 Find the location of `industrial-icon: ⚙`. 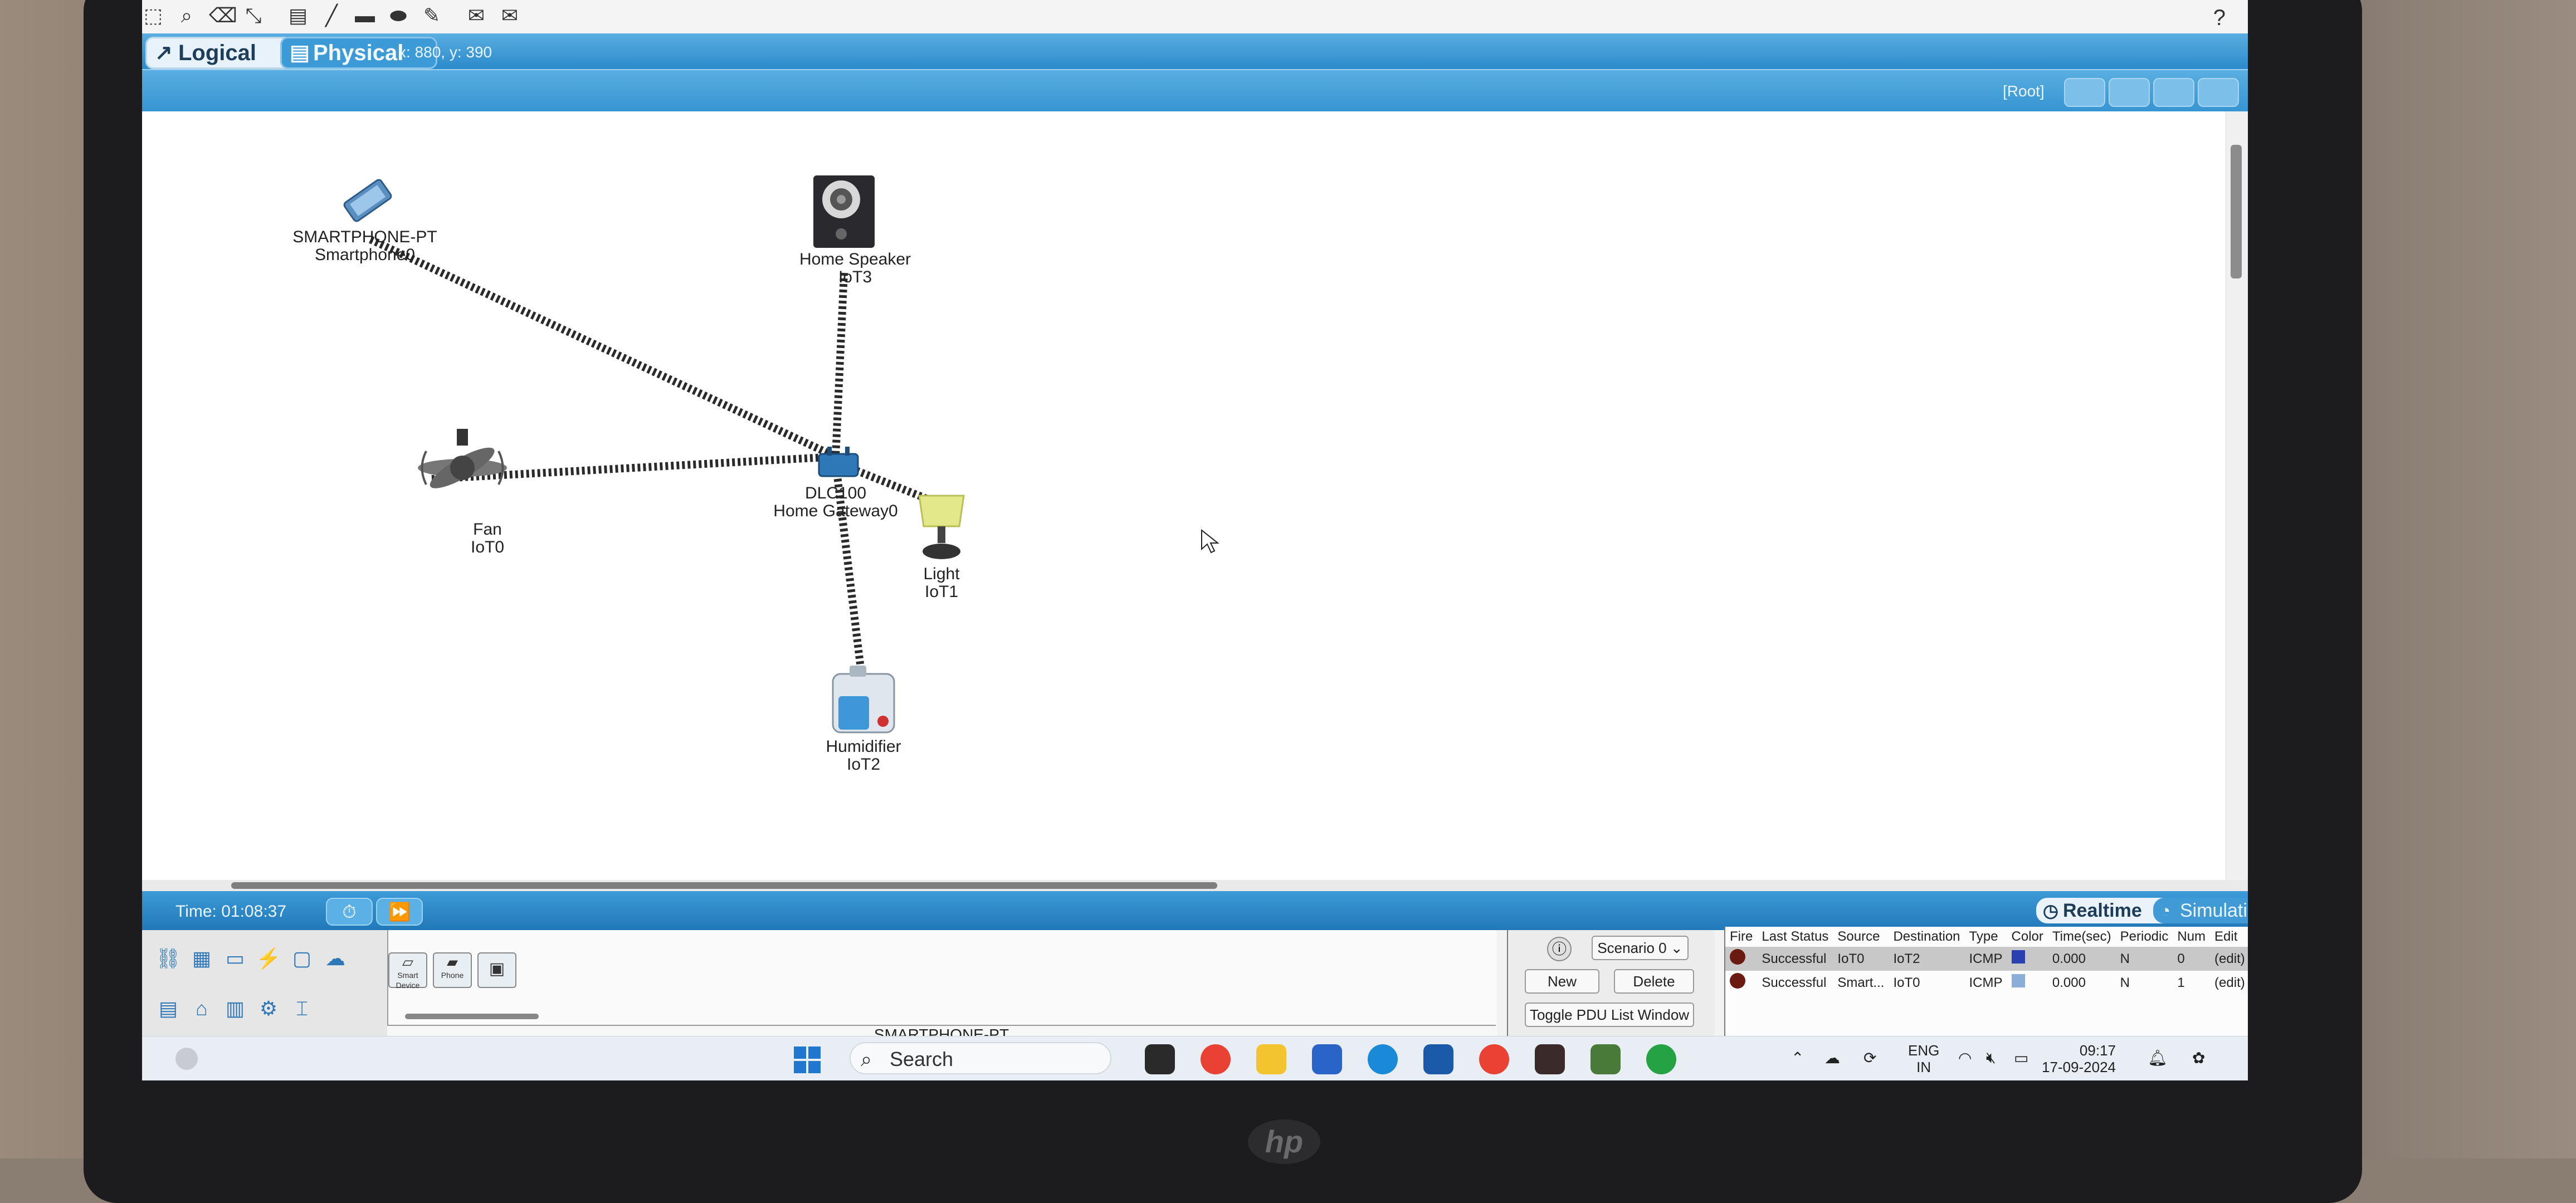

industrial-icon: ⚙ is located at coordinates (268, 1009).